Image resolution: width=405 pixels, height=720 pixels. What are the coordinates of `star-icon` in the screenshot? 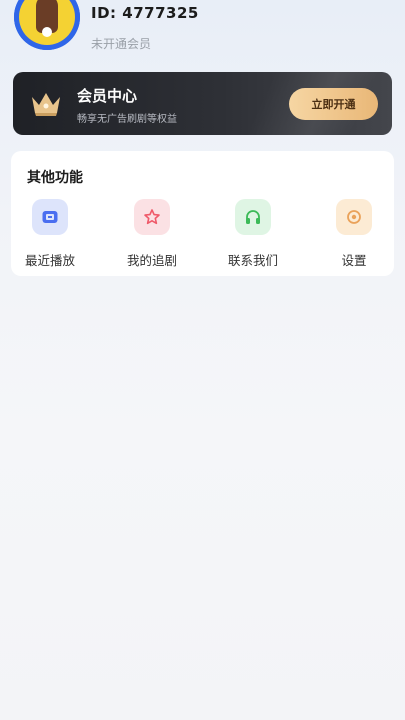 It's located at (152, 217).